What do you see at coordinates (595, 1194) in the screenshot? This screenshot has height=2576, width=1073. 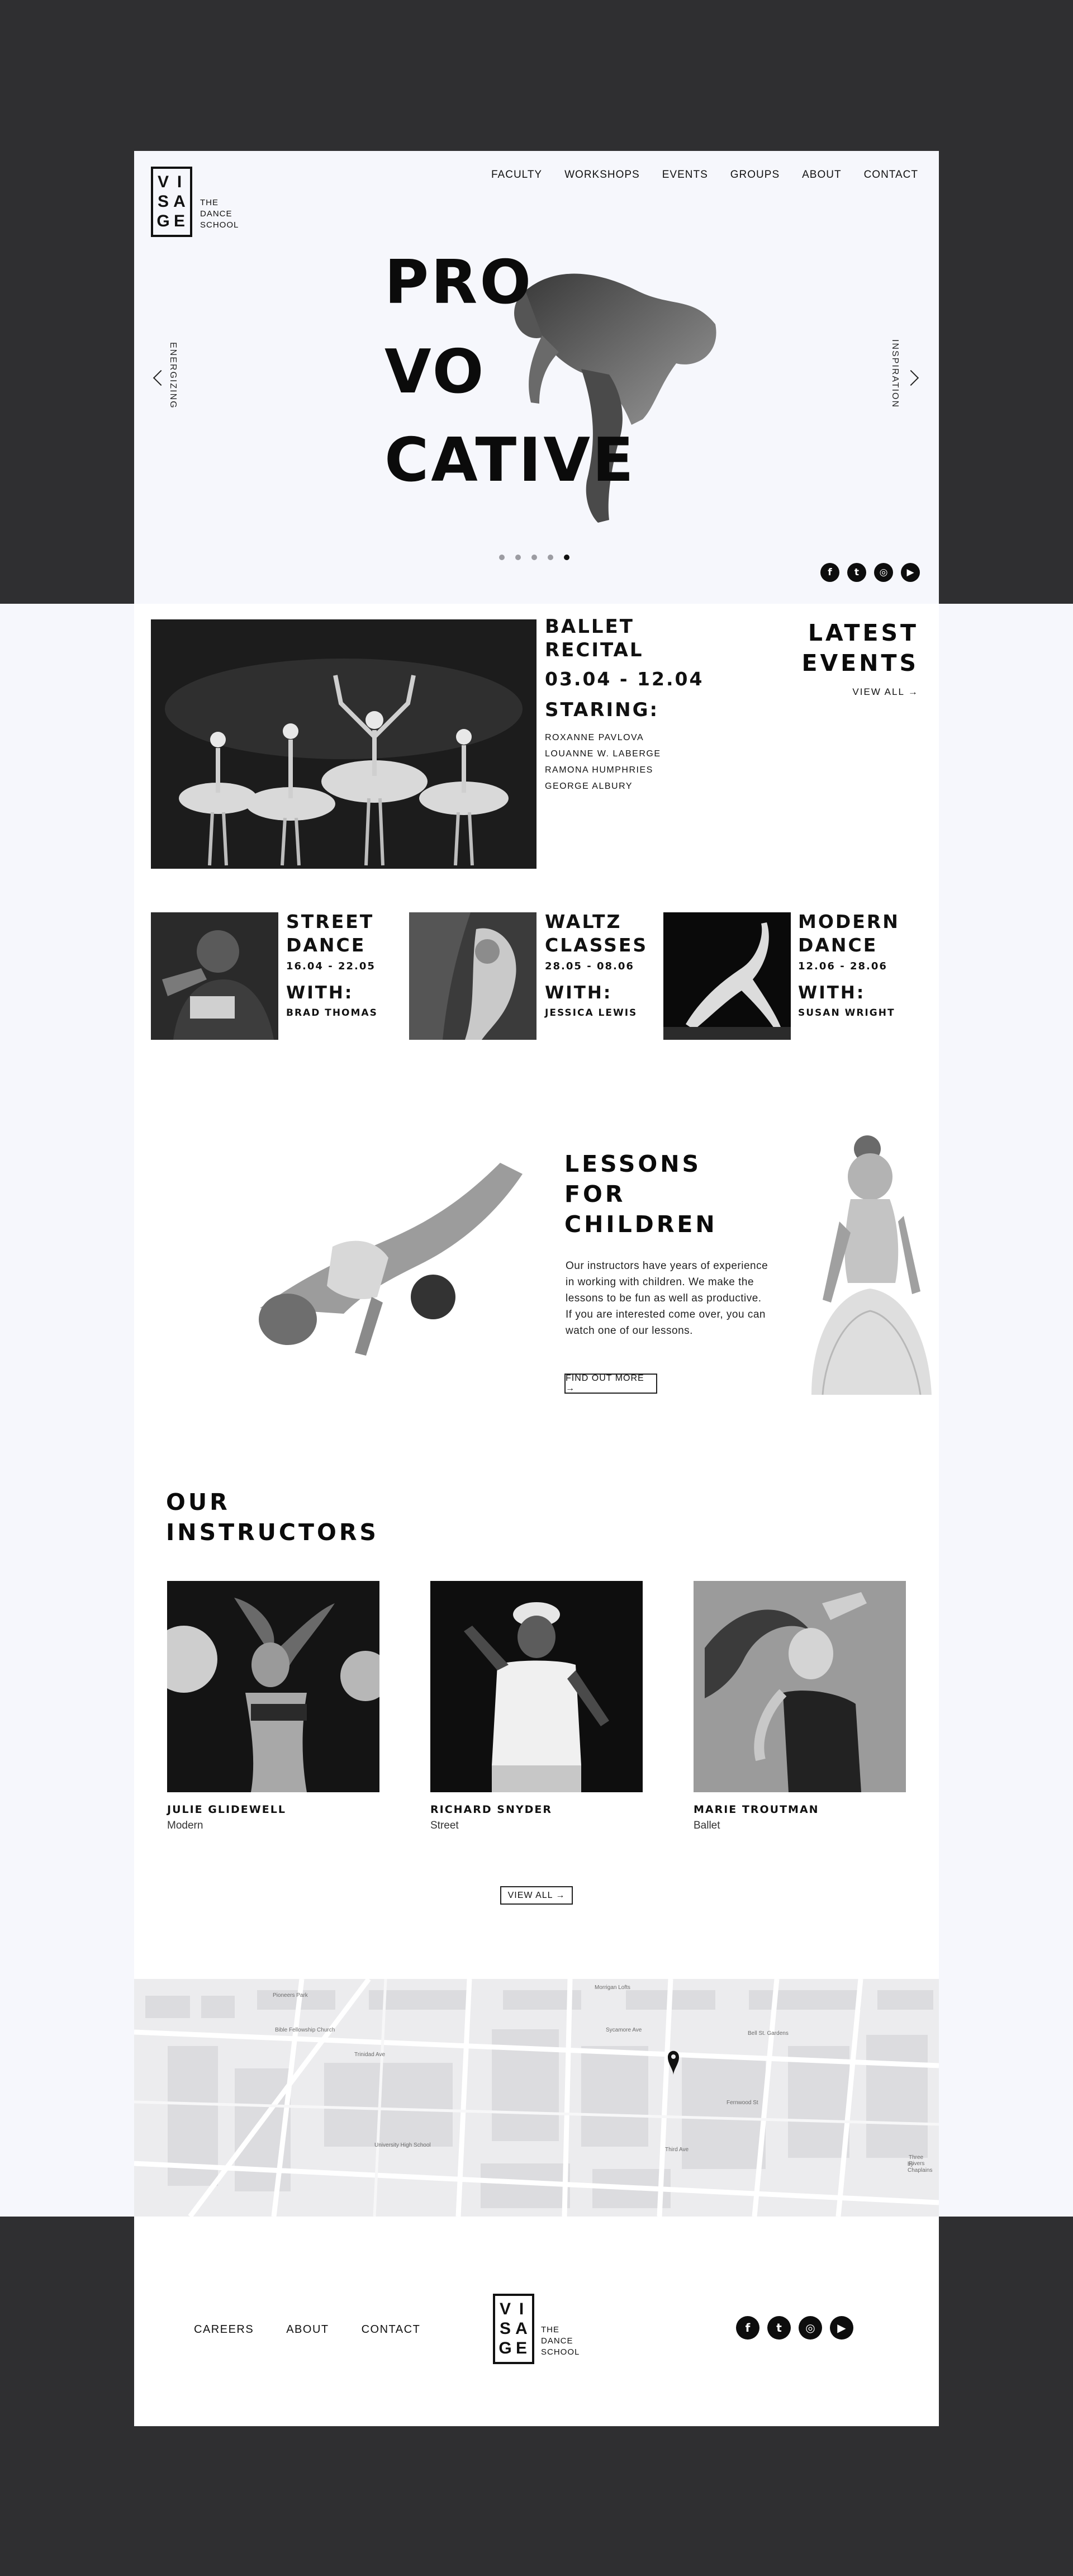 I see `heading-line: FOR` at bounding box center [595, 1194].